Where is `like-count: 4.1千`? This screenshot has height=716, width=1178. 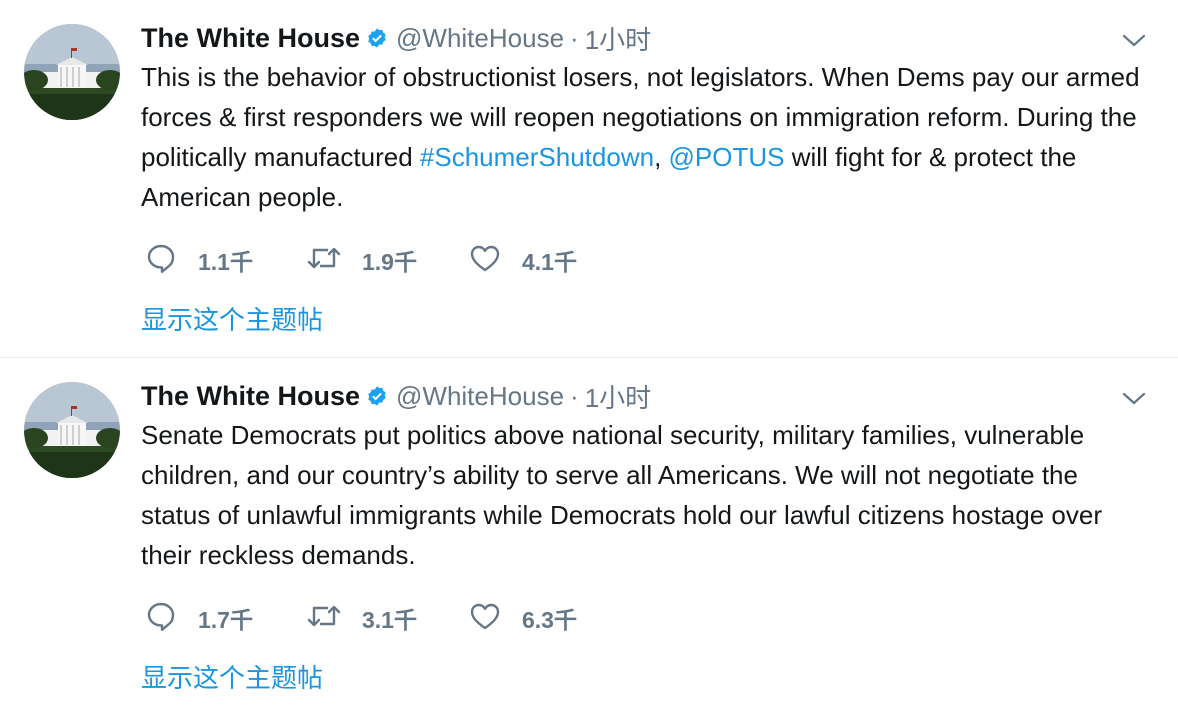
like-count: 4.1千 is located at coordinates (549, 262).